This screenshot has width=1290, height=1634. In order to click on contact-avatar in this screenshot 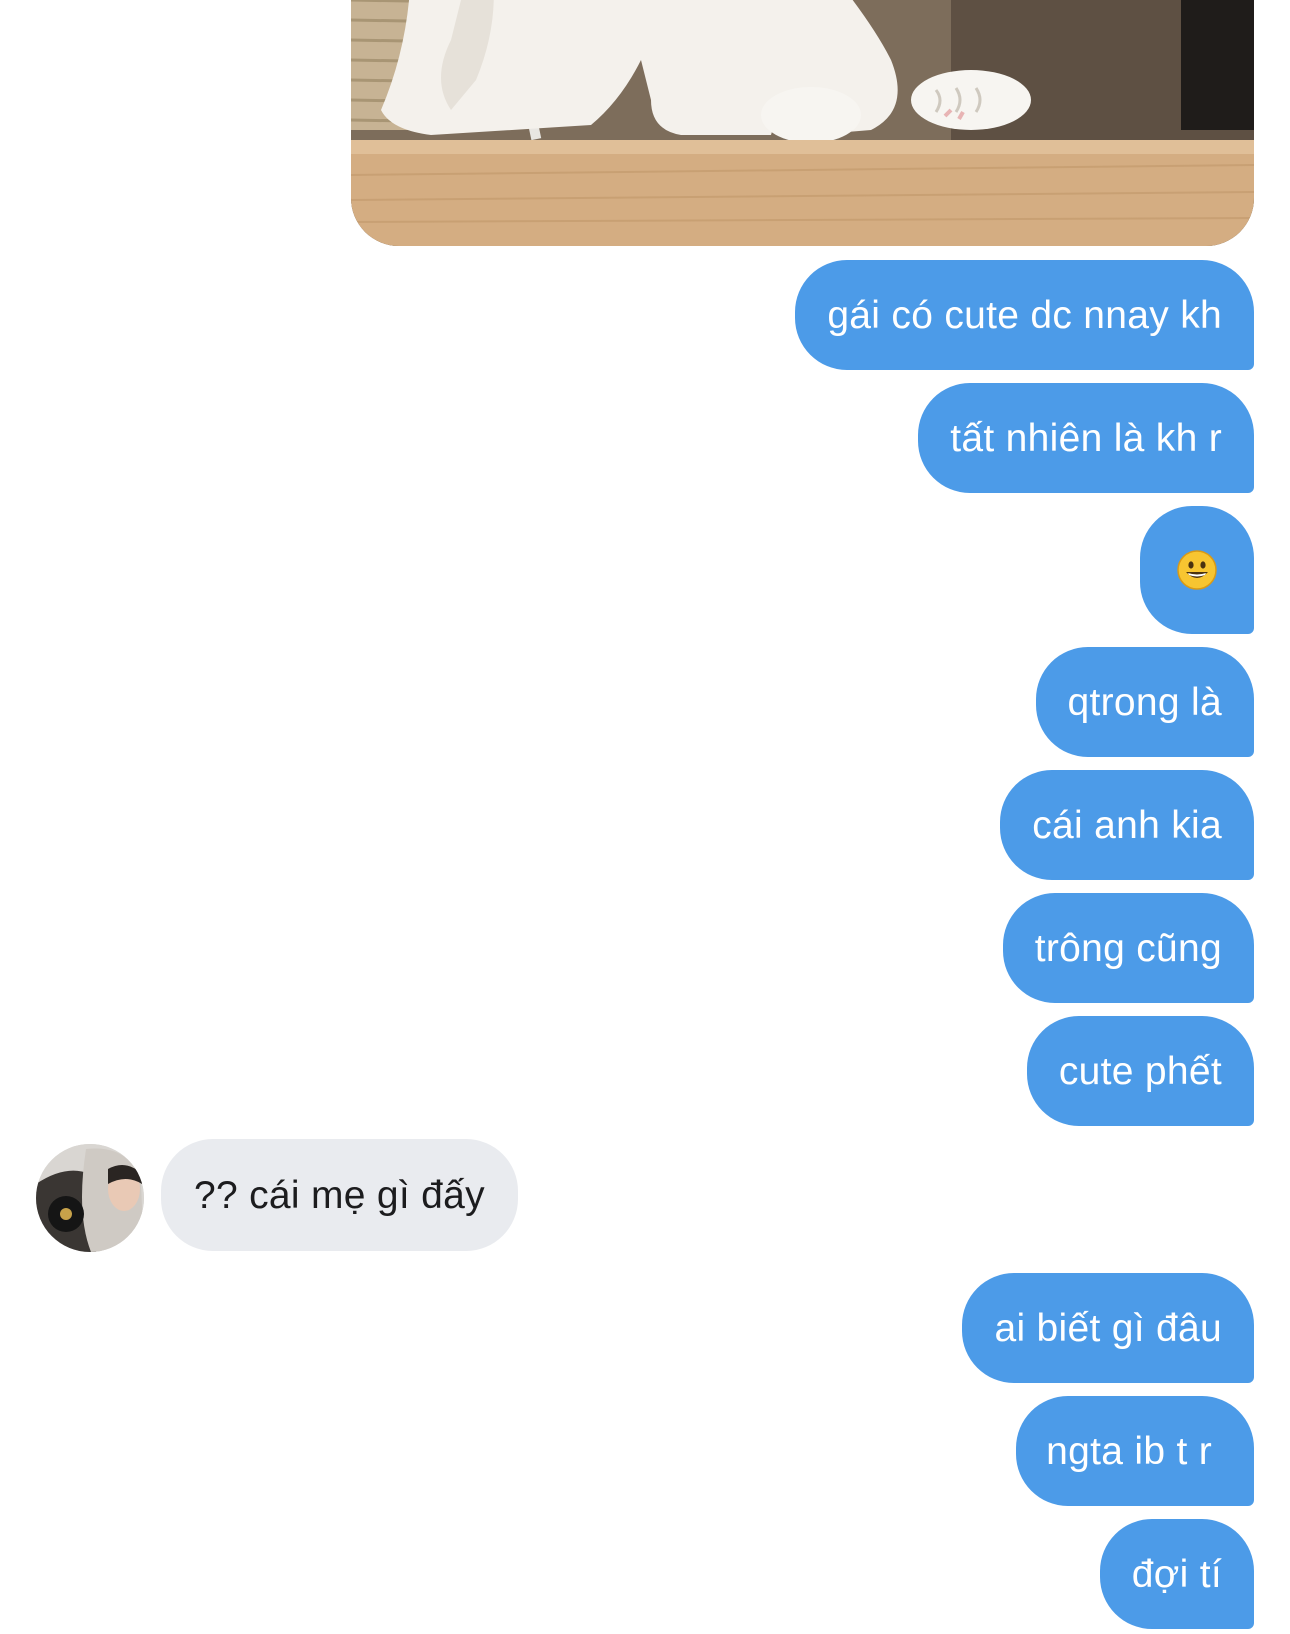, I will do `click(90, 1198)`.